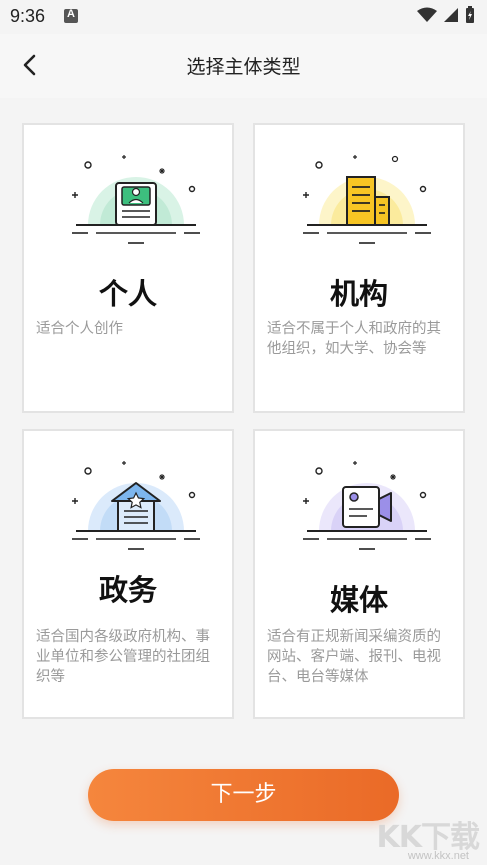 The width and height of the screenshot is (487, 865). What do you see at coordinates (470, 14) in the screenshot?
I see `battery-icon` at bounding box center [470, 14].